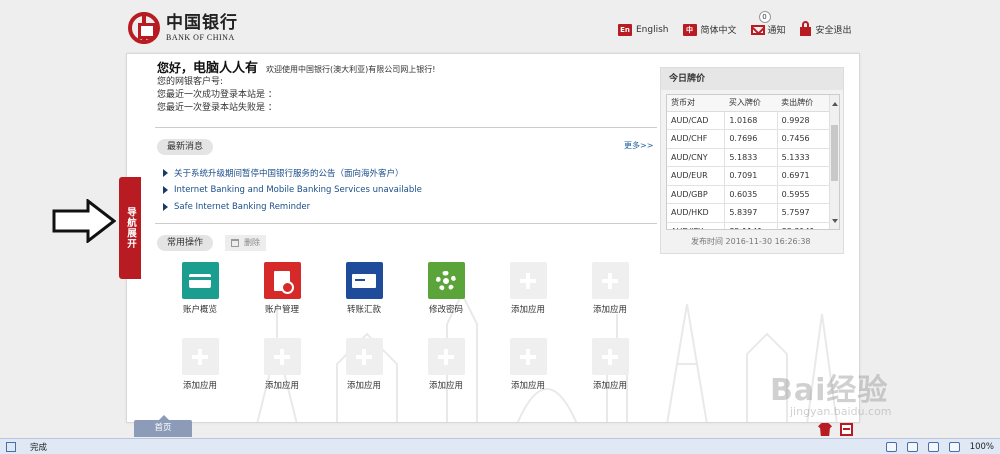  I want to click on logout-label: 安全退出, so click(833, 31).